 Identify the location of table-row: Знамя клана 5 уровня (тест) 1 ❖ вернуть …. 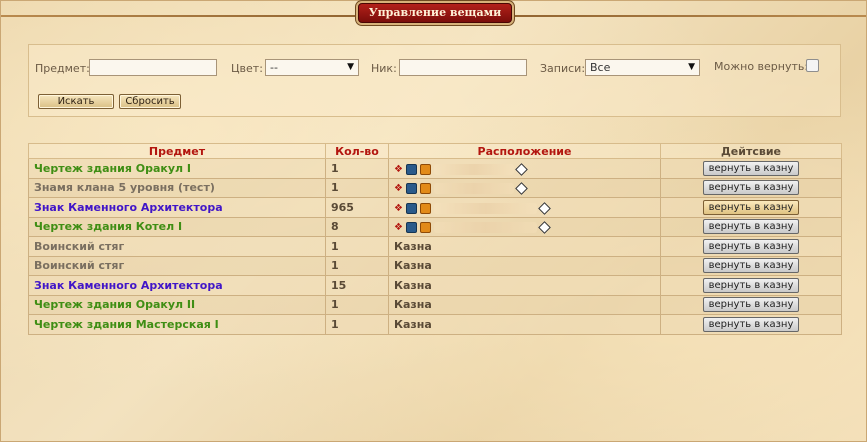
(435, 187).